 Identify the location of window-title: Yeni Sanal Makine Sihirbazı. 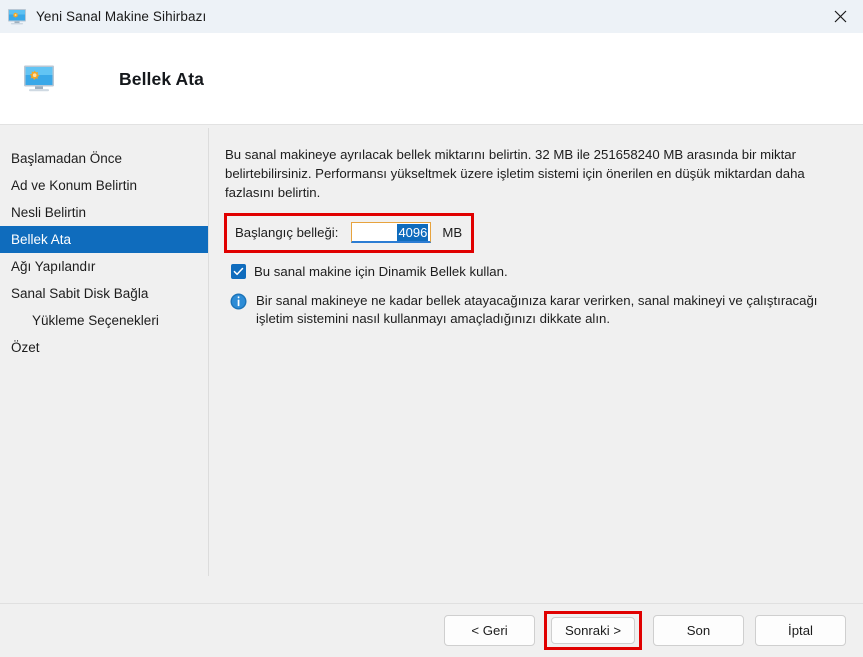
(121, 16).